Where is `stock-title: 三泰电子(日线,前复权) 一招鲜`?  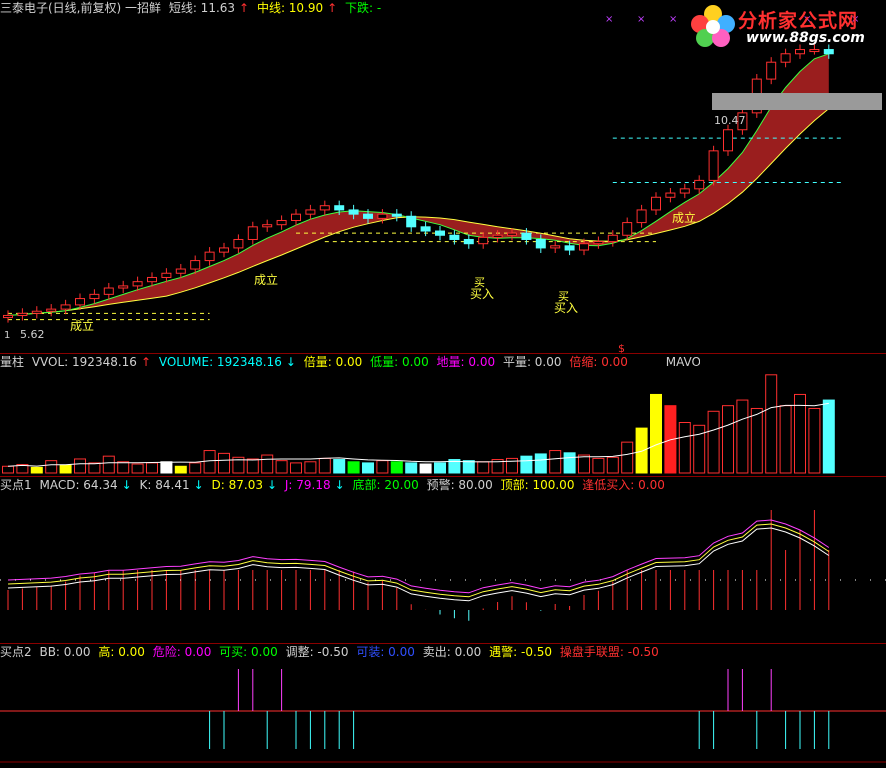
stock-title: 三泰电子(日线,前复权) 一招鲜 is located at coordinates (80, 8).